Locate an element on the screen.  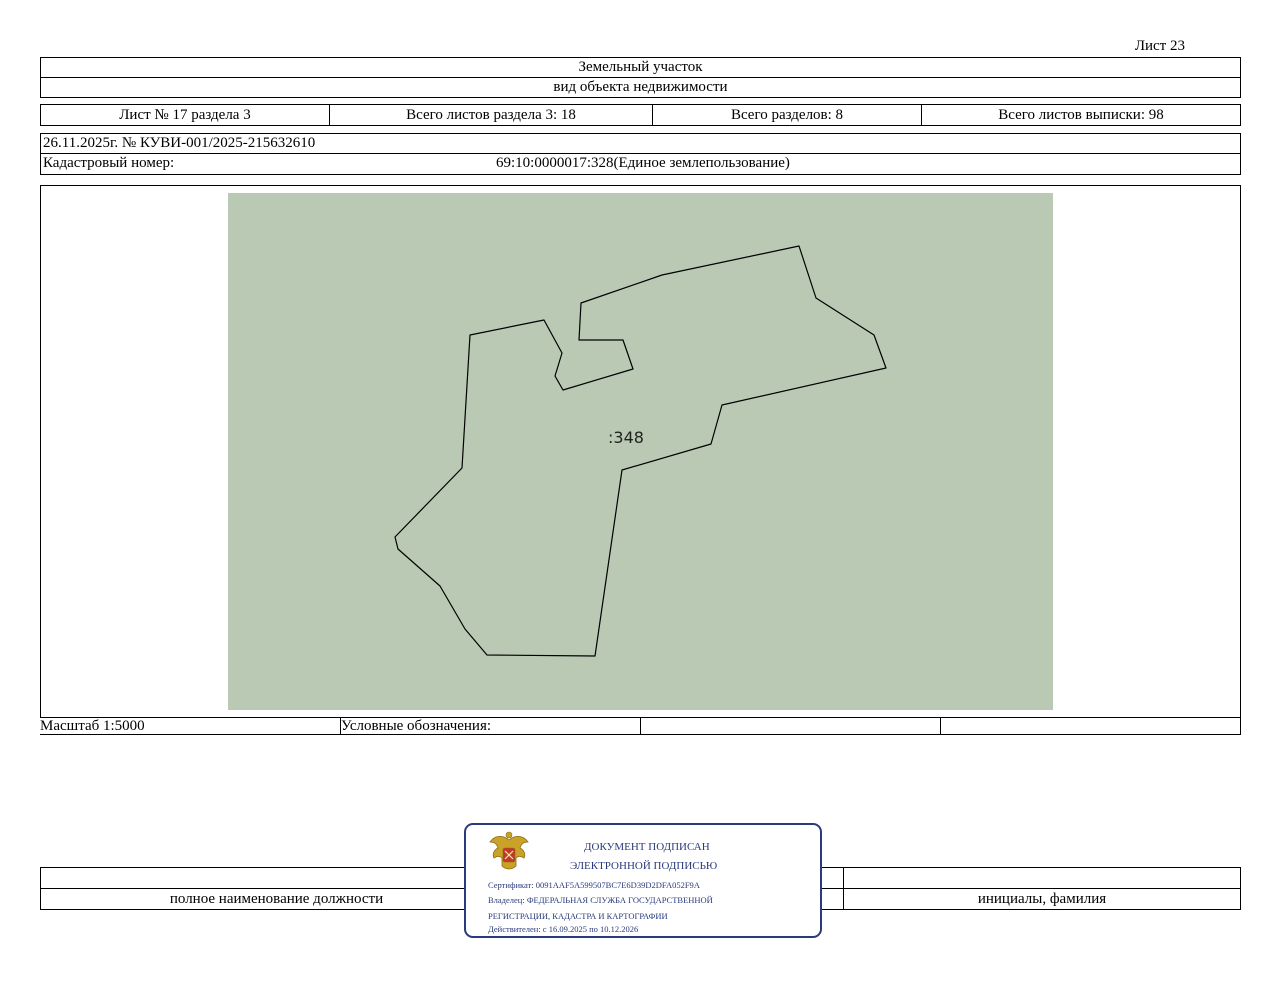
object-type-caption: вид объекта недвижимости is located at coordinates (640, 87).